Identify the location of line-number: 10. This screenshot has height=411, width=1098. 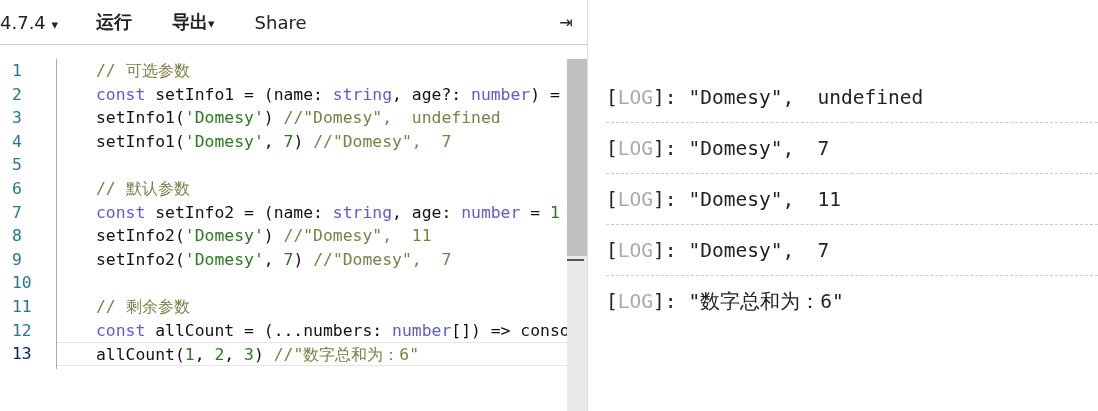
(22, 283).